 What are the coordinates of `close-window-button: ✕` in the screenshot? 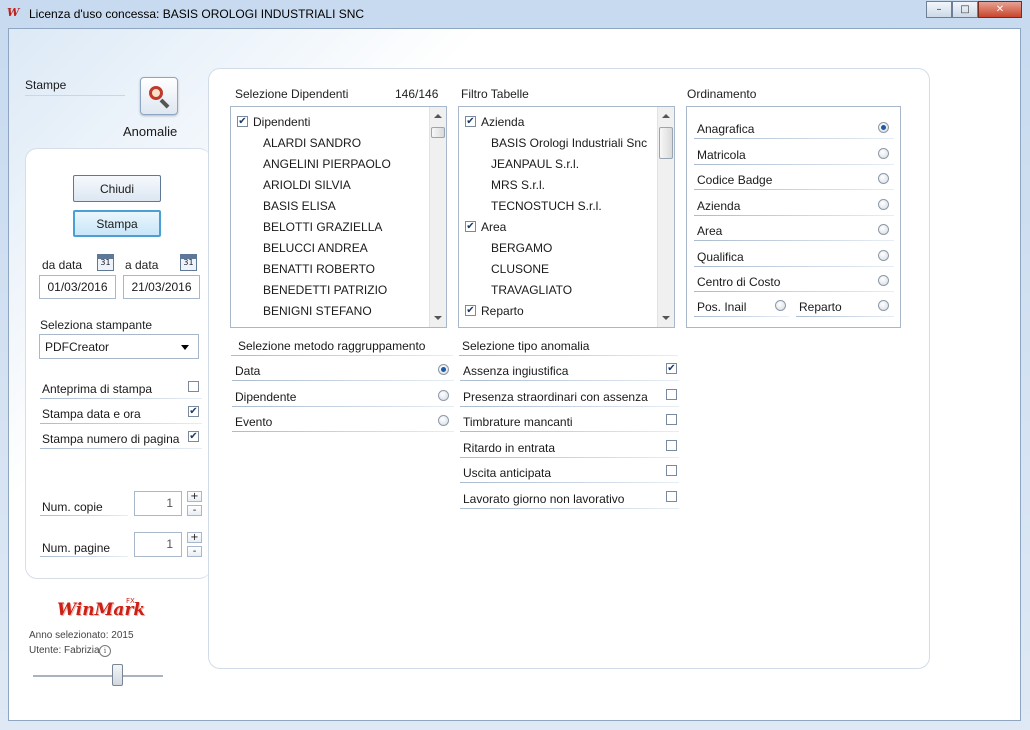 It's located at (1000, 9).